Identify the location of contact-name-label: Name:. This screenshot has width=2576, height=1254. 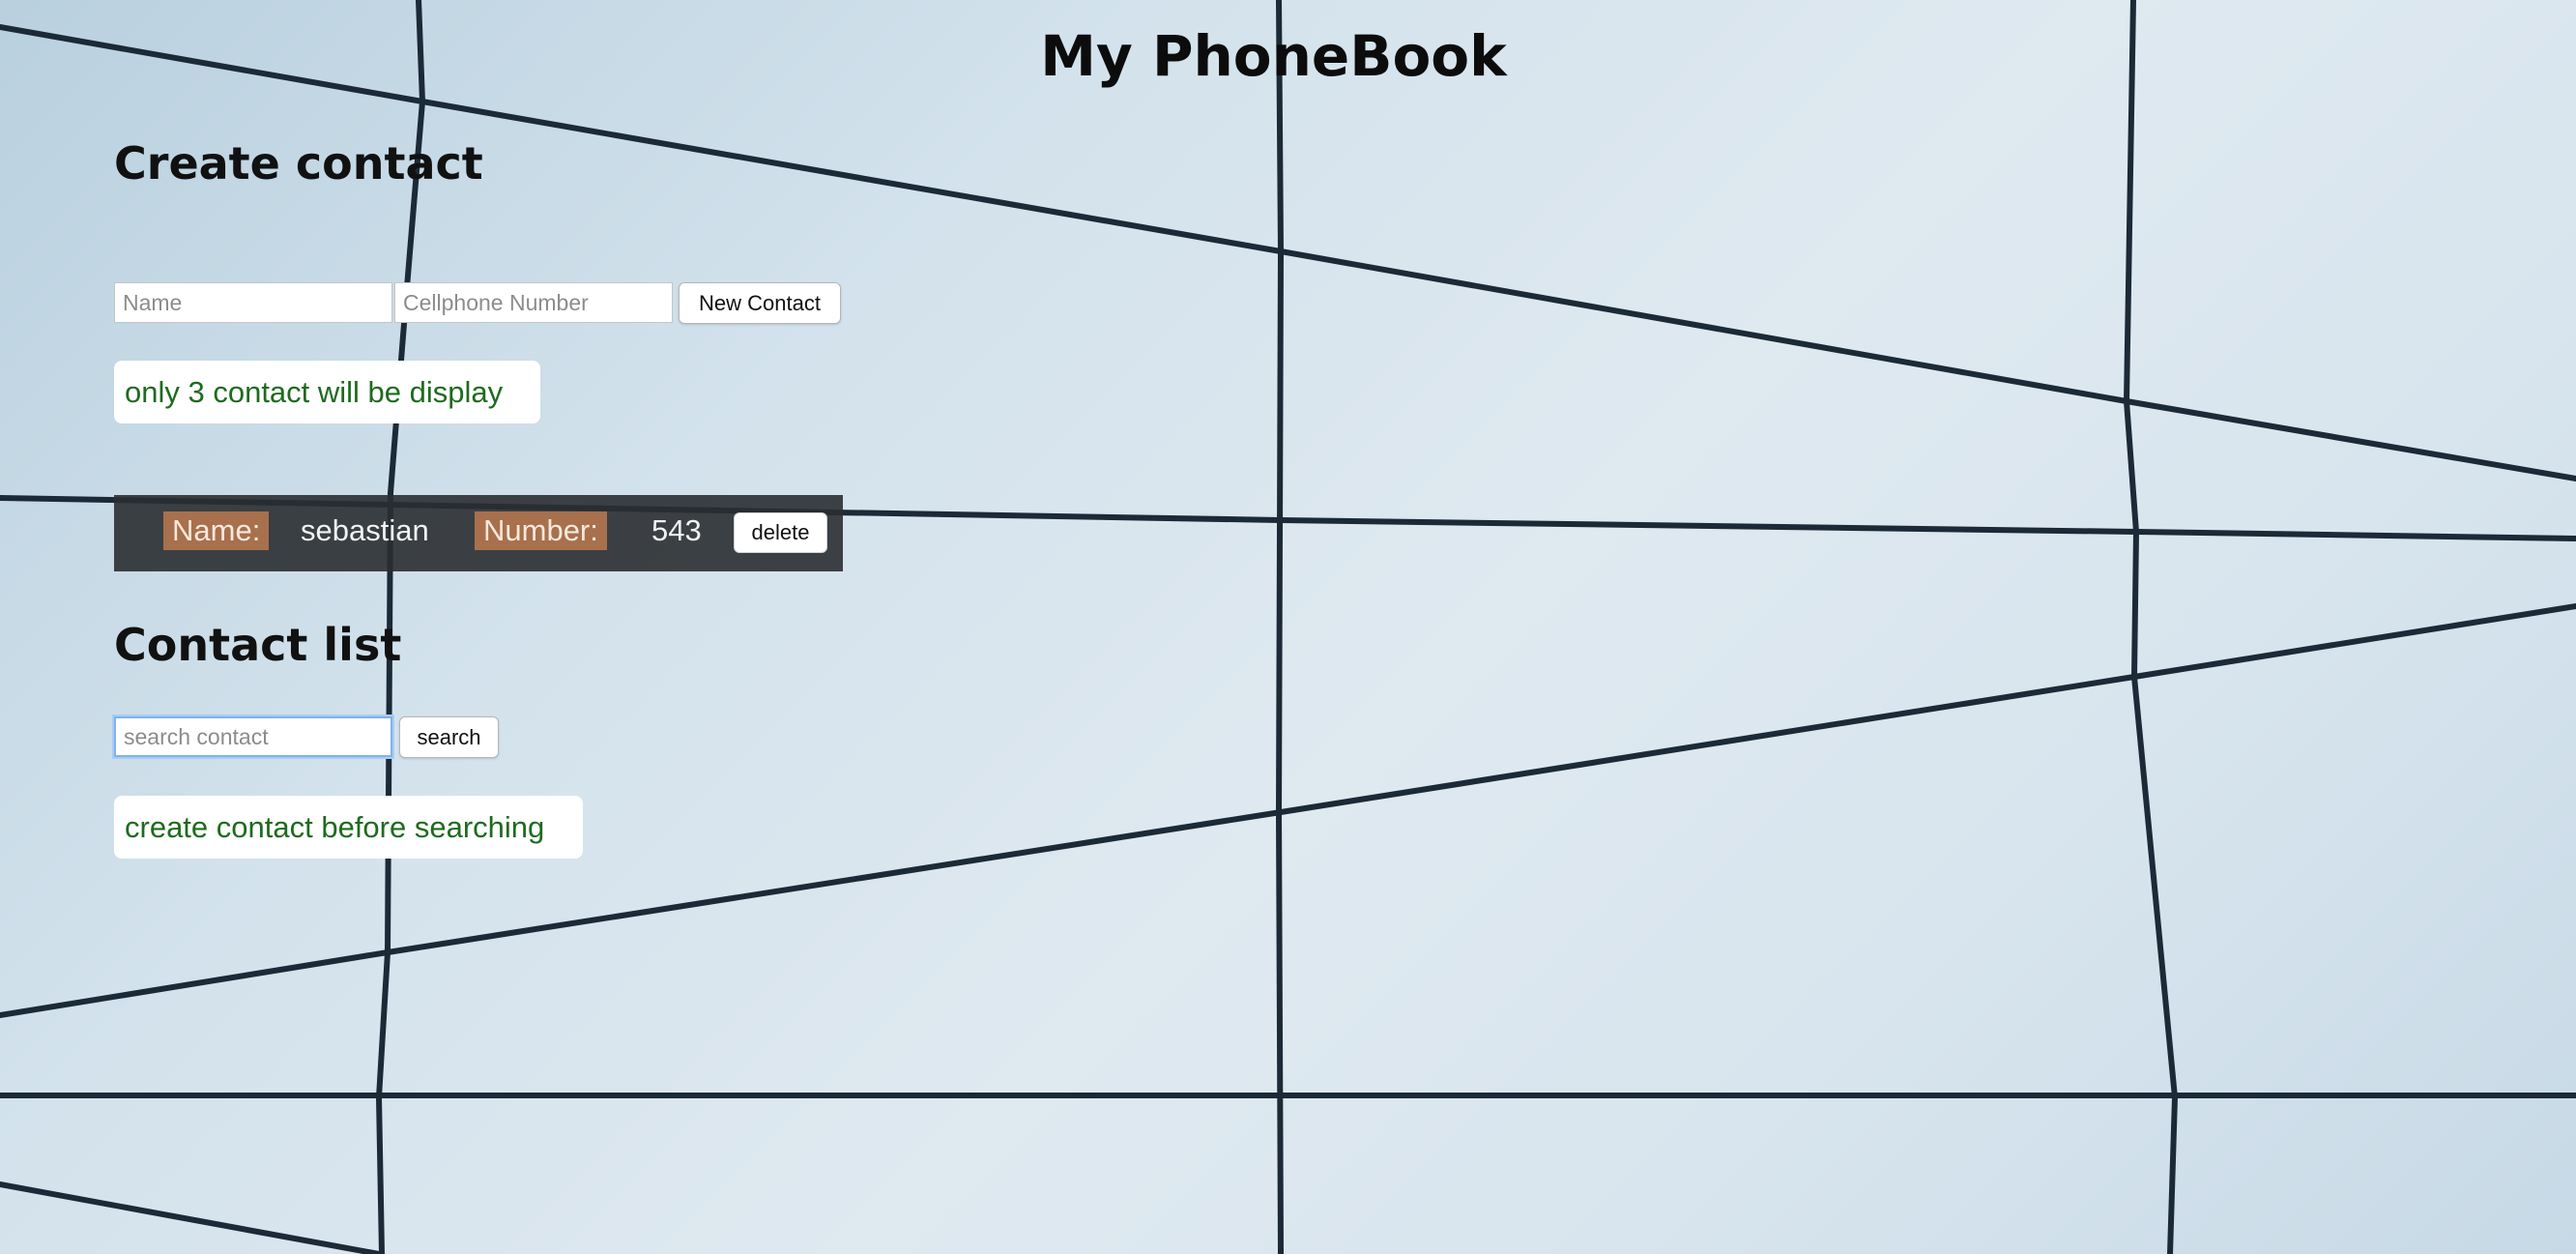
(216, 531).